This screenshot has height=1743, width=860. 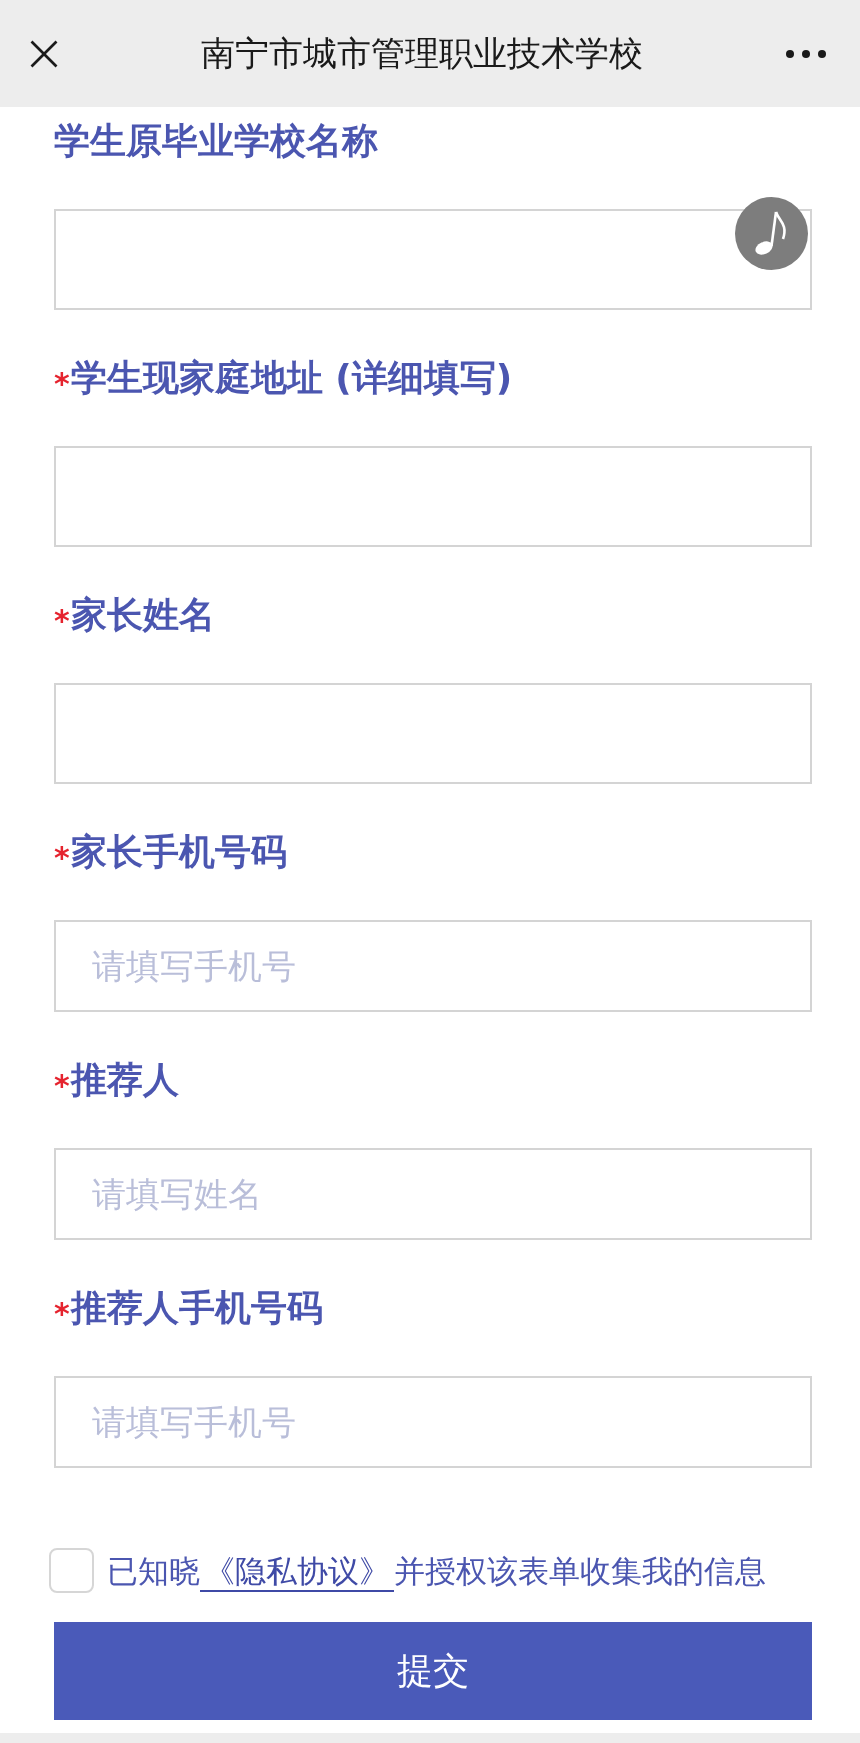 I want to click on submit-button: 提交, so click(x=433, y=1671).